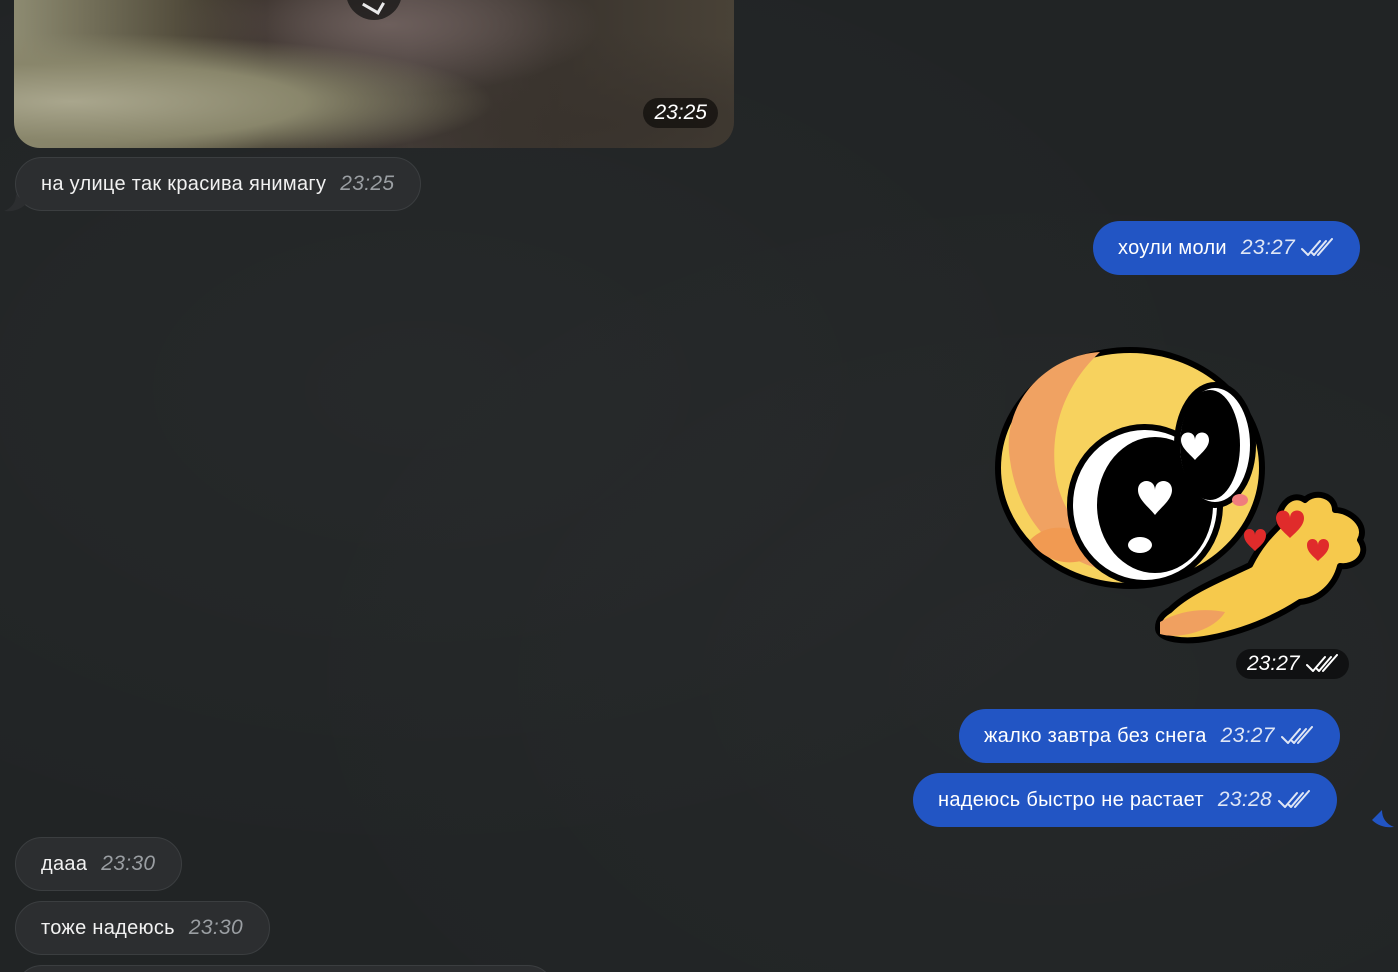 This screenshot has width=1398, height=972. I want to click on incoming-message-partial, so click(285, 968).